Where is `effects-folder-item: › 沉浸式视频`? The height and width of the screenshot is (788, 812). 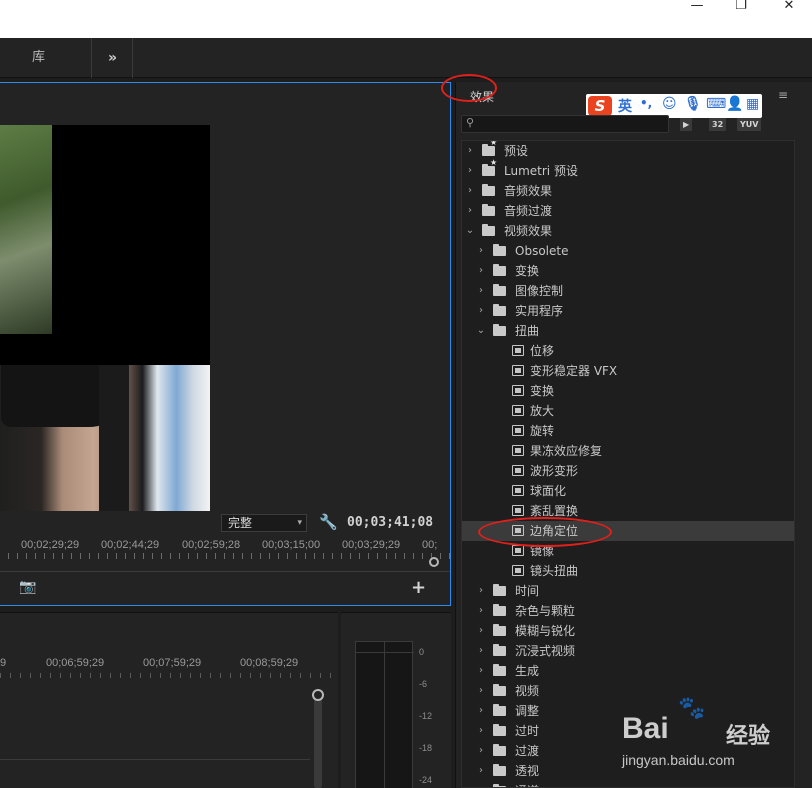 effects-folder-item: › 沉浸式视频 is located at coordinates (628, 651).